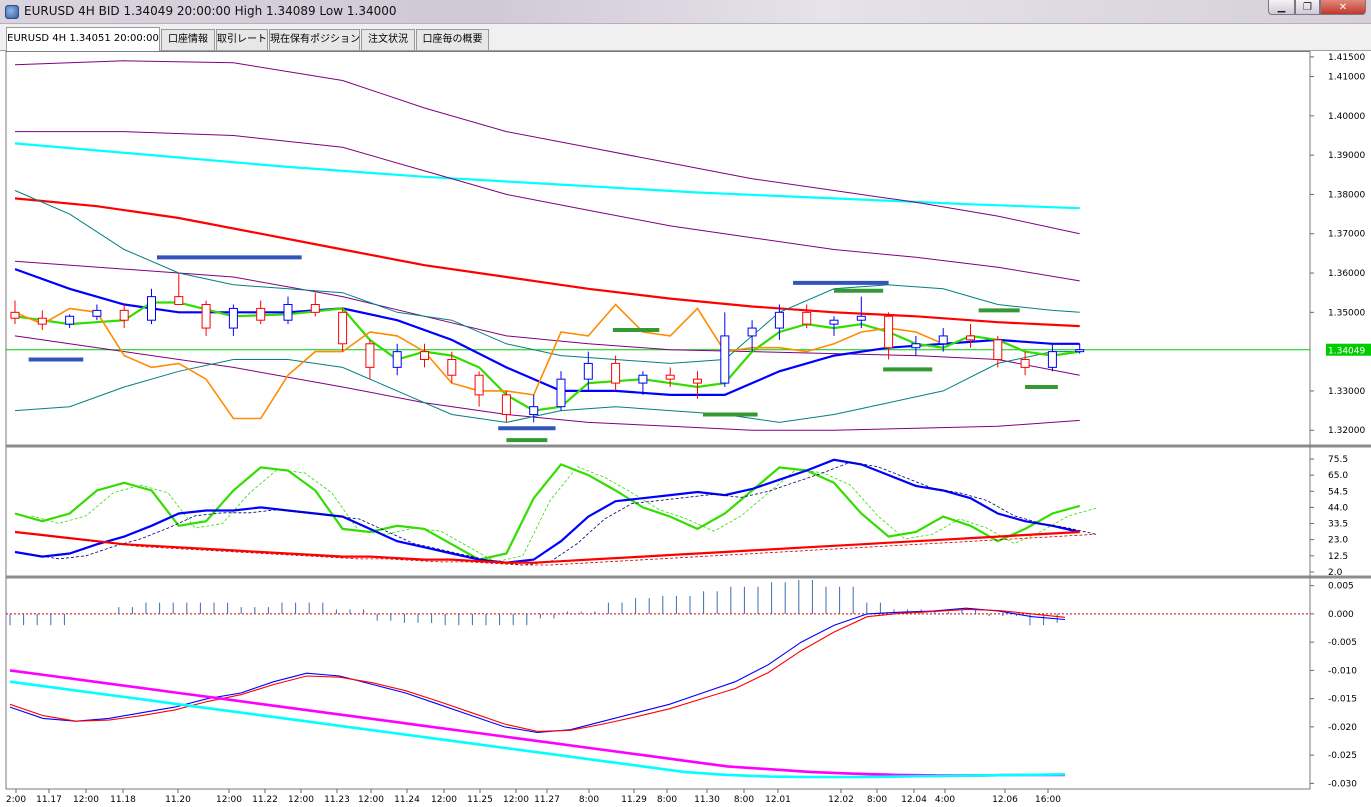 This screenshot has width=1371, height=807. I want to click on tab-account-info: 口座情報, so click(188, 39).